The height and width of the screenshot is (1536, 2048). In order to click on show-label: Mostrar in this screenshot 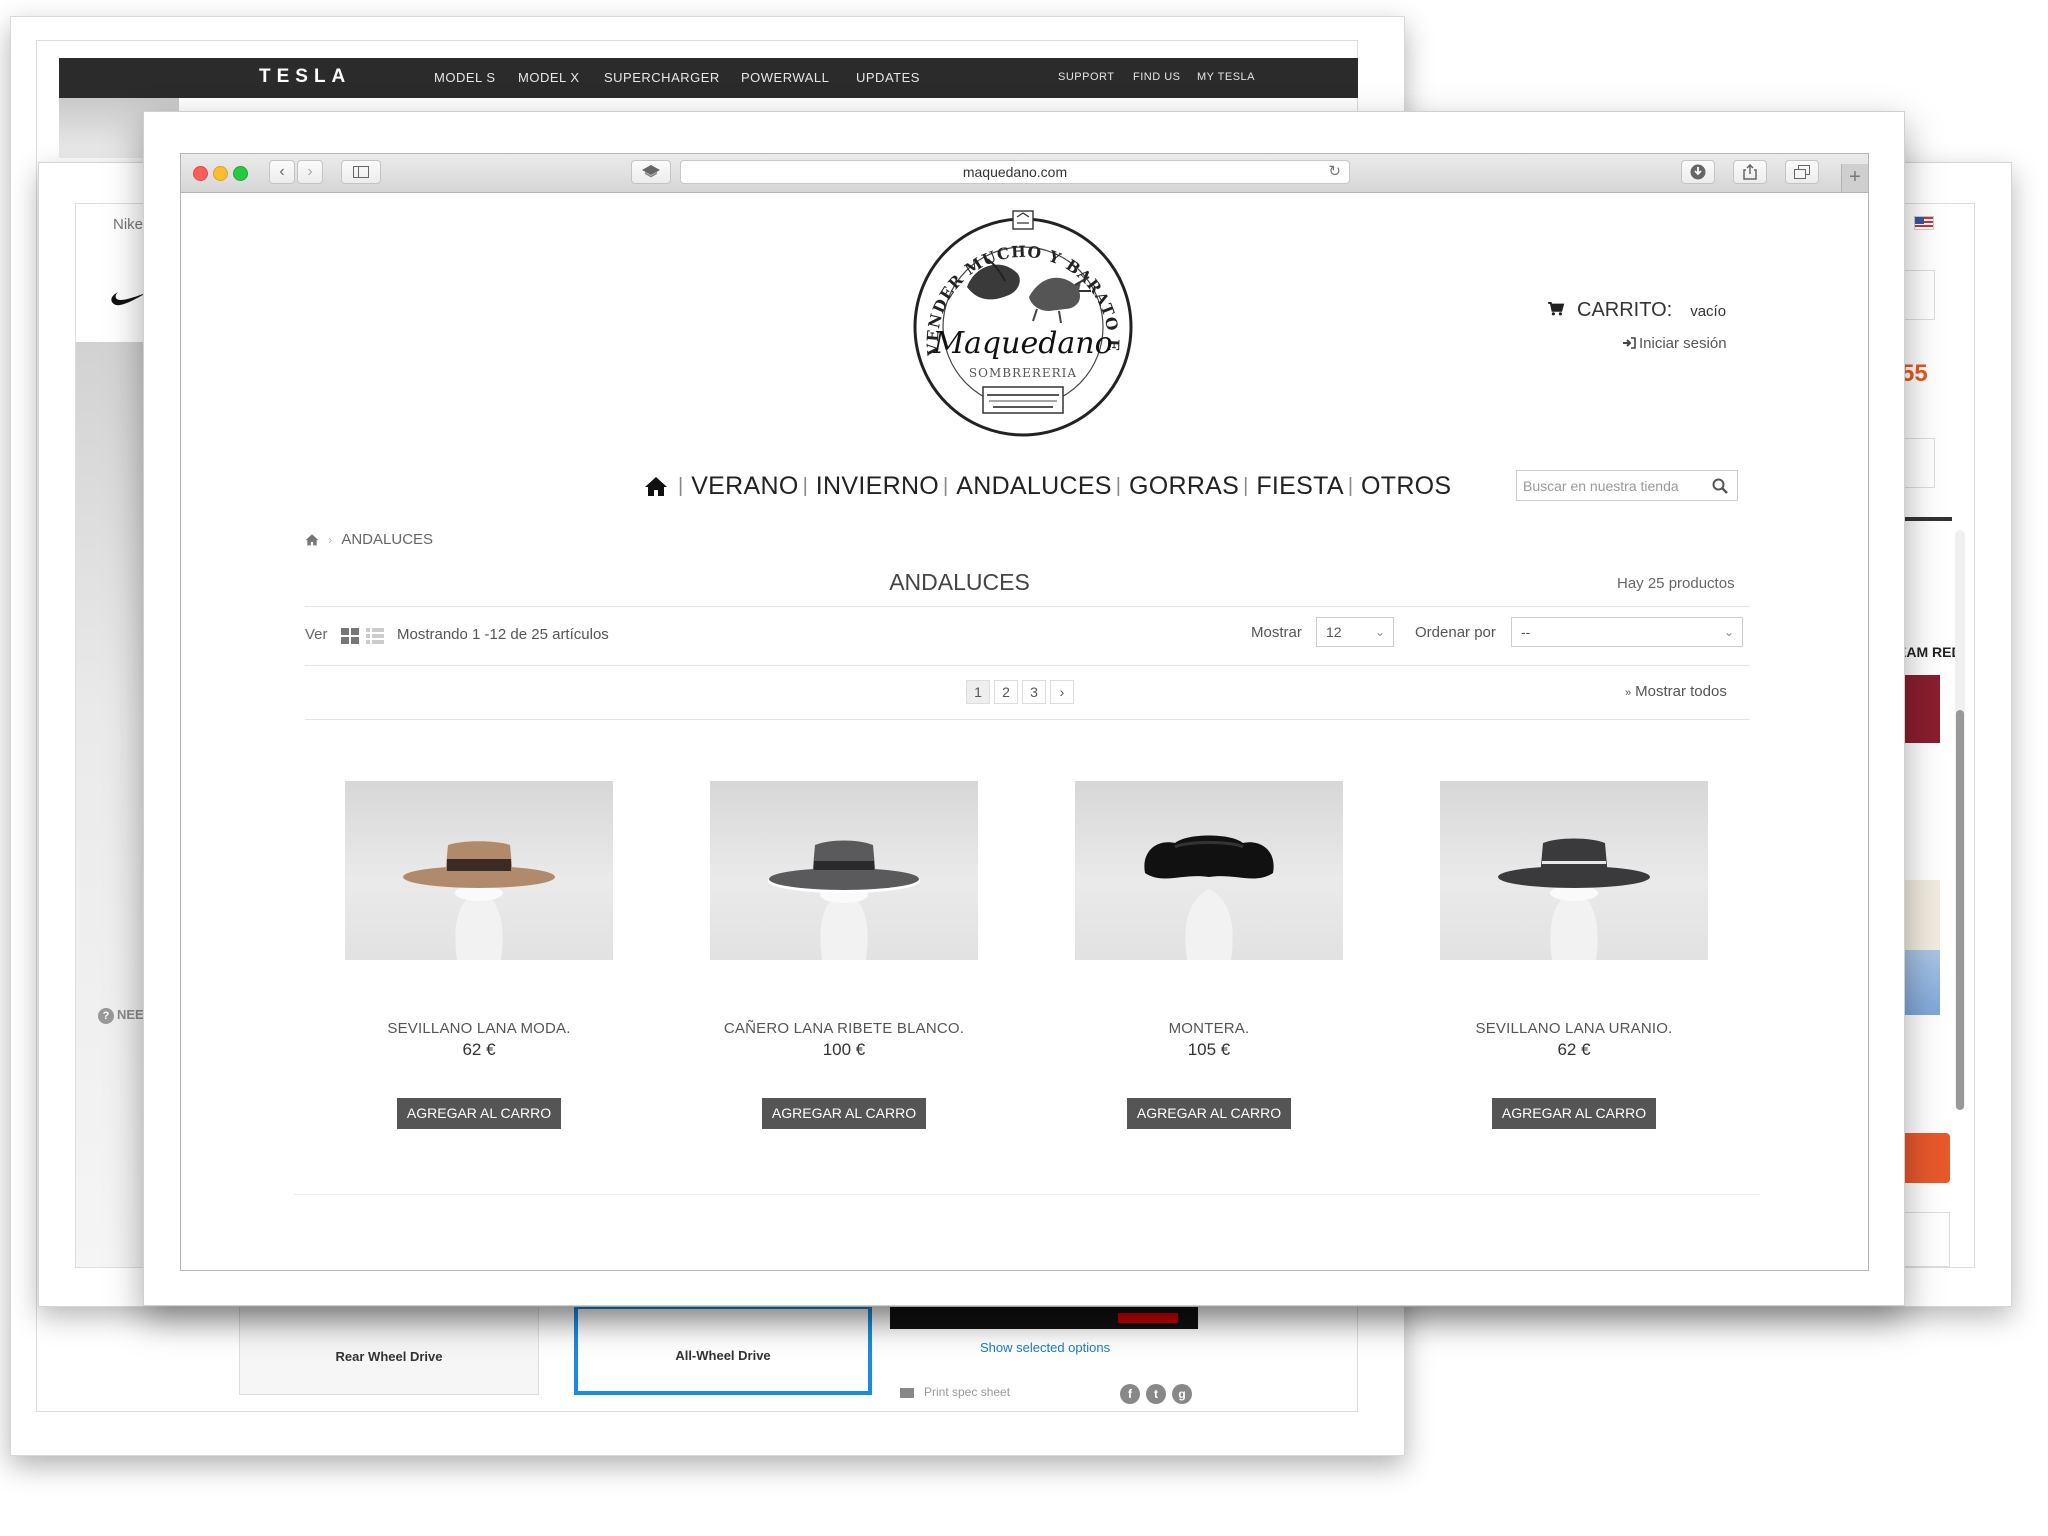, I will do `click(1276, 632)`.